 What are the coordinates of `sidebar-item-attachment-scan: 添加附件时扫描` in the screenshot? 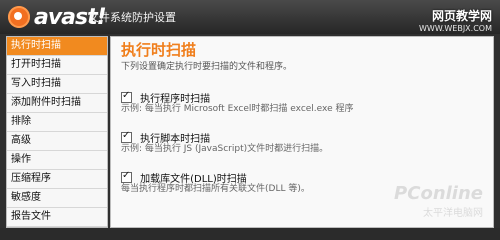 It's located at (57, 103).